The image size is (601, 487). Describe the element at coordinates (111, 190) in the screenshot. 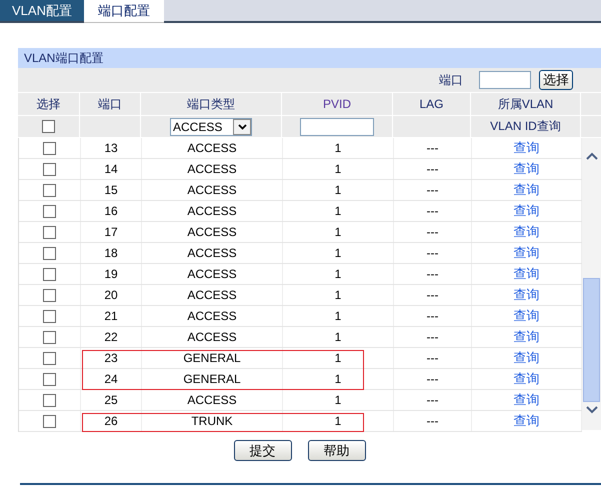

I see `port-number: 15` at that location.